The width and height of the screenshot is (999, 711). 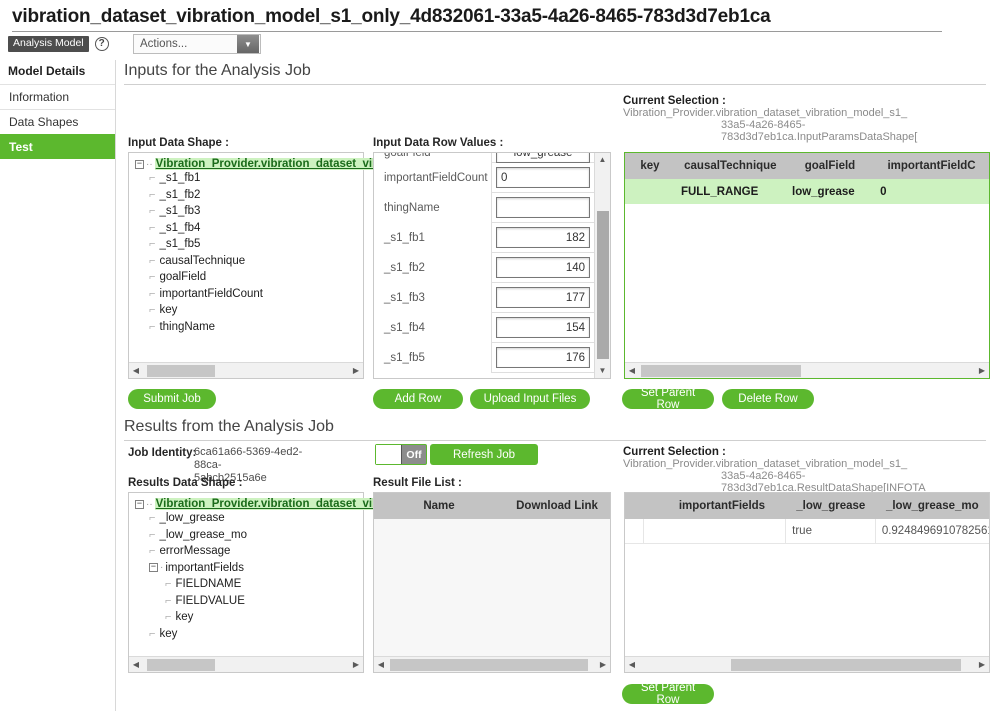 I want to click on vertical-scrollbar: ▲ ▼, so click(x=602, y=265).